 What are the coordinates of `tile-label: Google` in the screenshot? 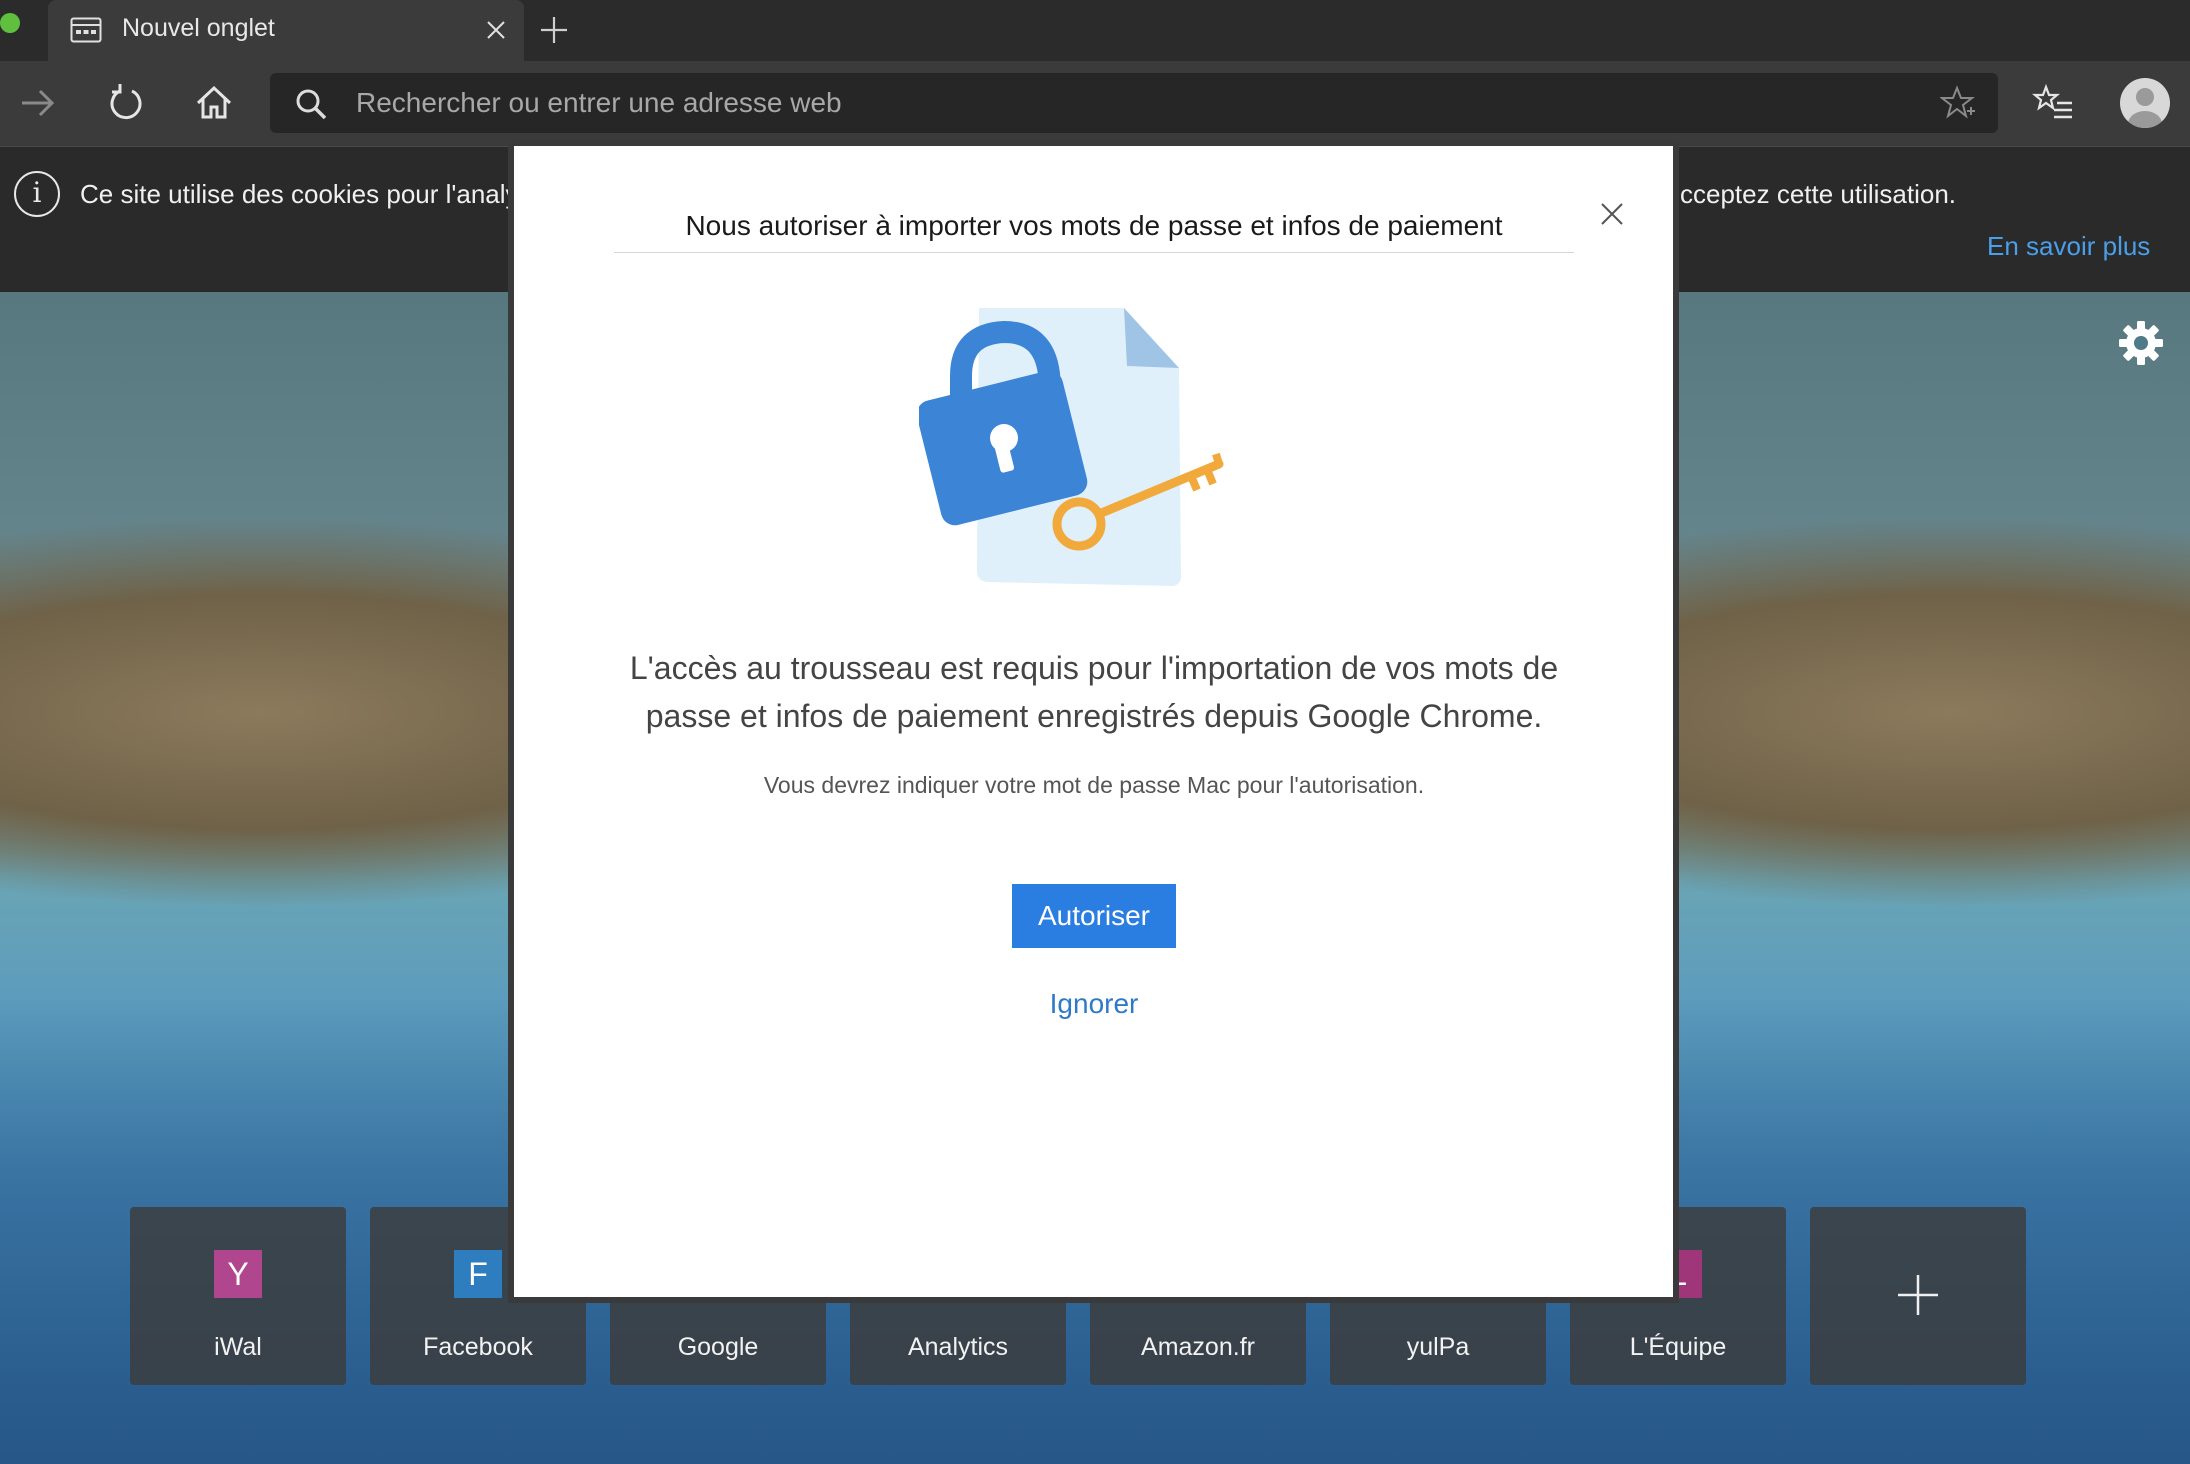 It's located at (718, 1347).